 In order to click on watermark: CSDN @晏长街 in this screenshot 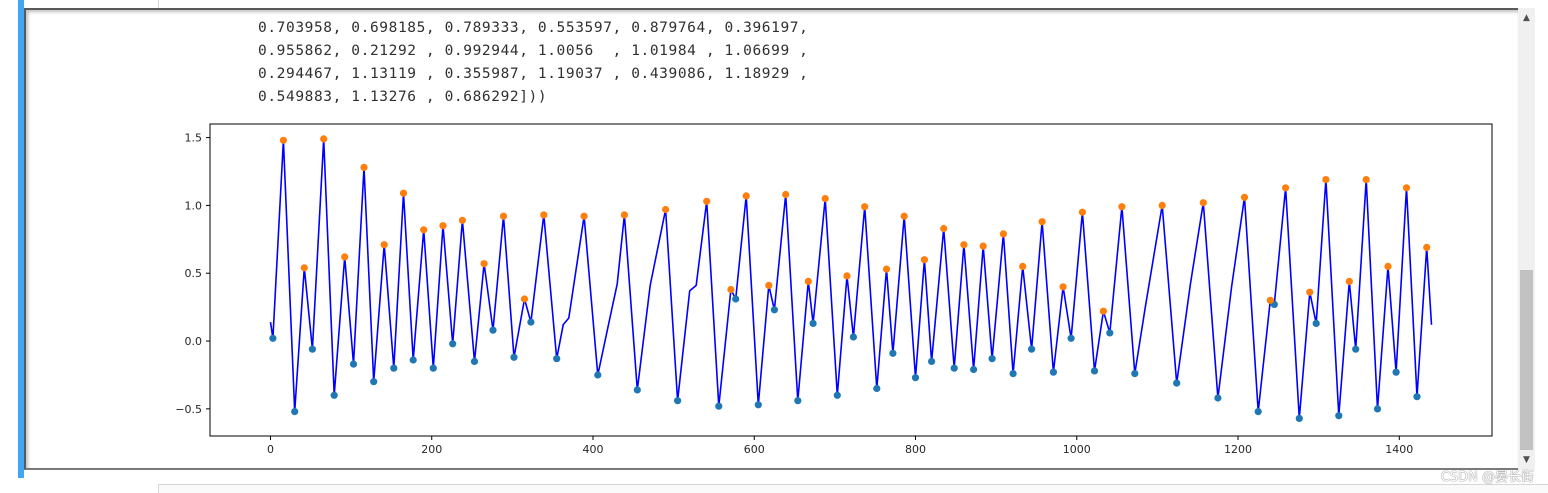, I will do `click(1487, 477)`.